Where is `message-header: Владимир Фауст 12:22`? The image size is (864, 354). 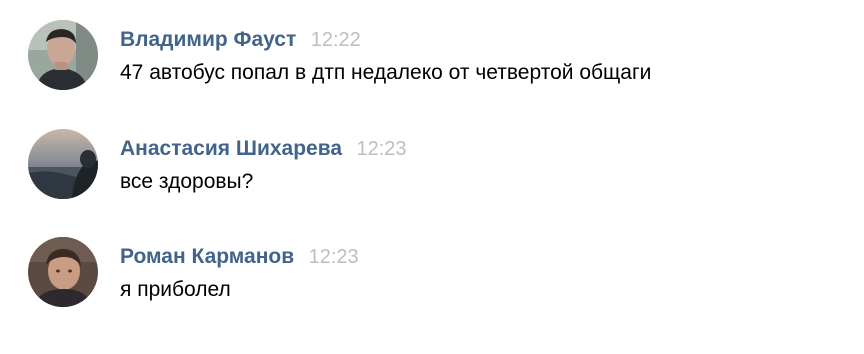 message-header: Владимир Фауст 12:22 is located at coordinates (240, 41).